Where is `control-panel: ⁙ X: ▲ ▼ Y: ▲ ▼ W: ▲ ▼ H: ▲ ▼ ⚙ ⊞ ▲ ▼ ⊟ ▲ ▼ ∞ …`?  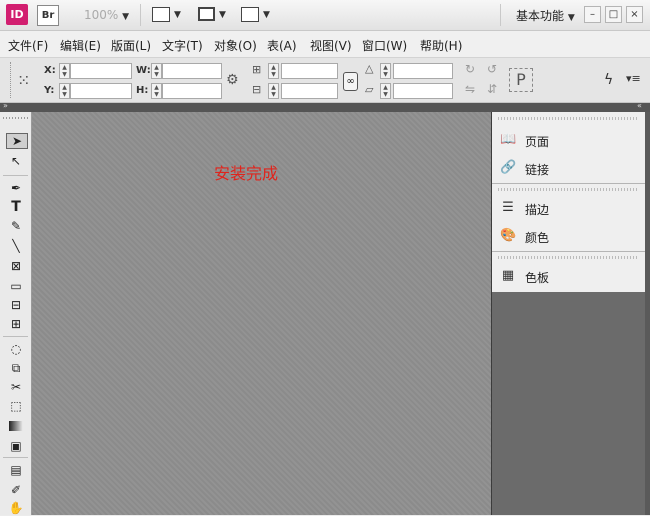 control-panel: ⁙ X: ▲ ▼ Y: ▲ ▼ W: ▲ ▼ H: ▲ ▼ ⚙ ⊞ ▲ ▼ ⊟ ▲ ▼ ∞ … is located at coordinates (325, 80).